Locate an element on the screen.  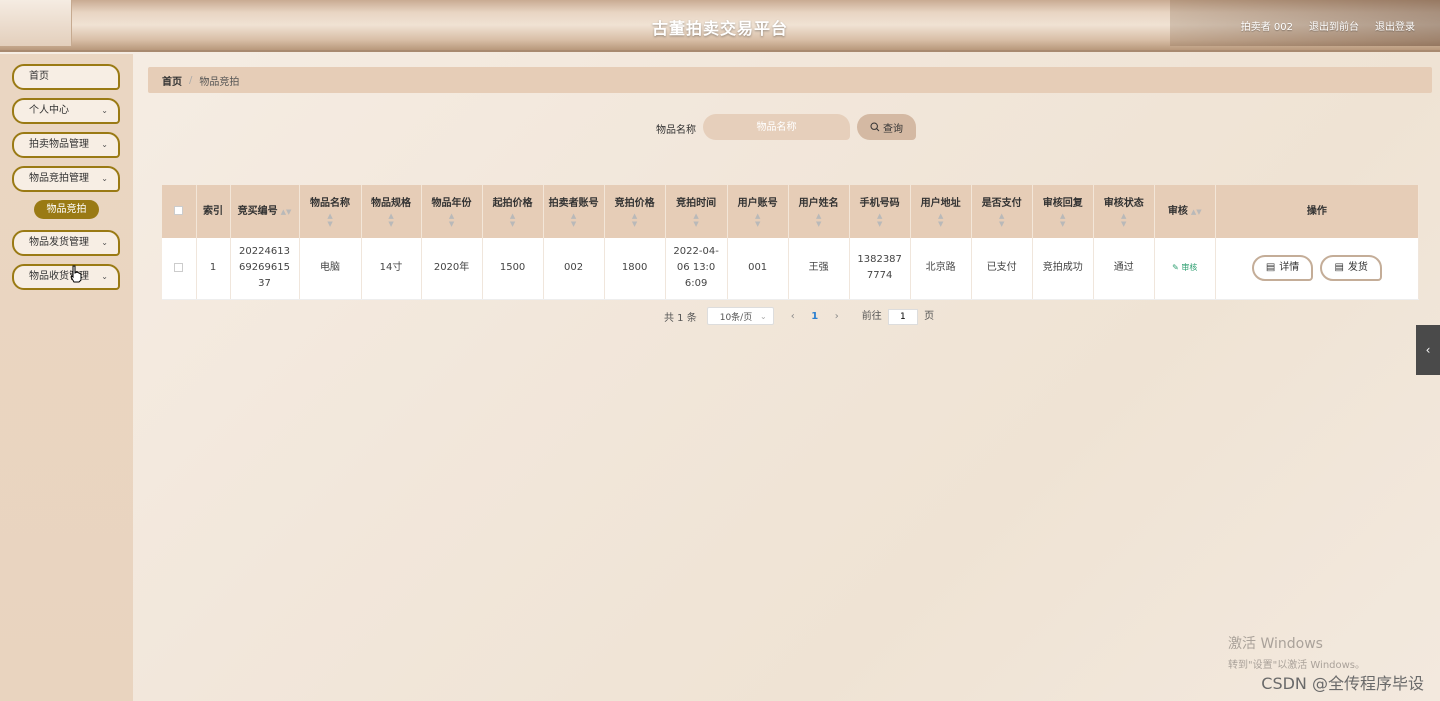
cell-status: 通过 is located at coordinates (1124, 269).